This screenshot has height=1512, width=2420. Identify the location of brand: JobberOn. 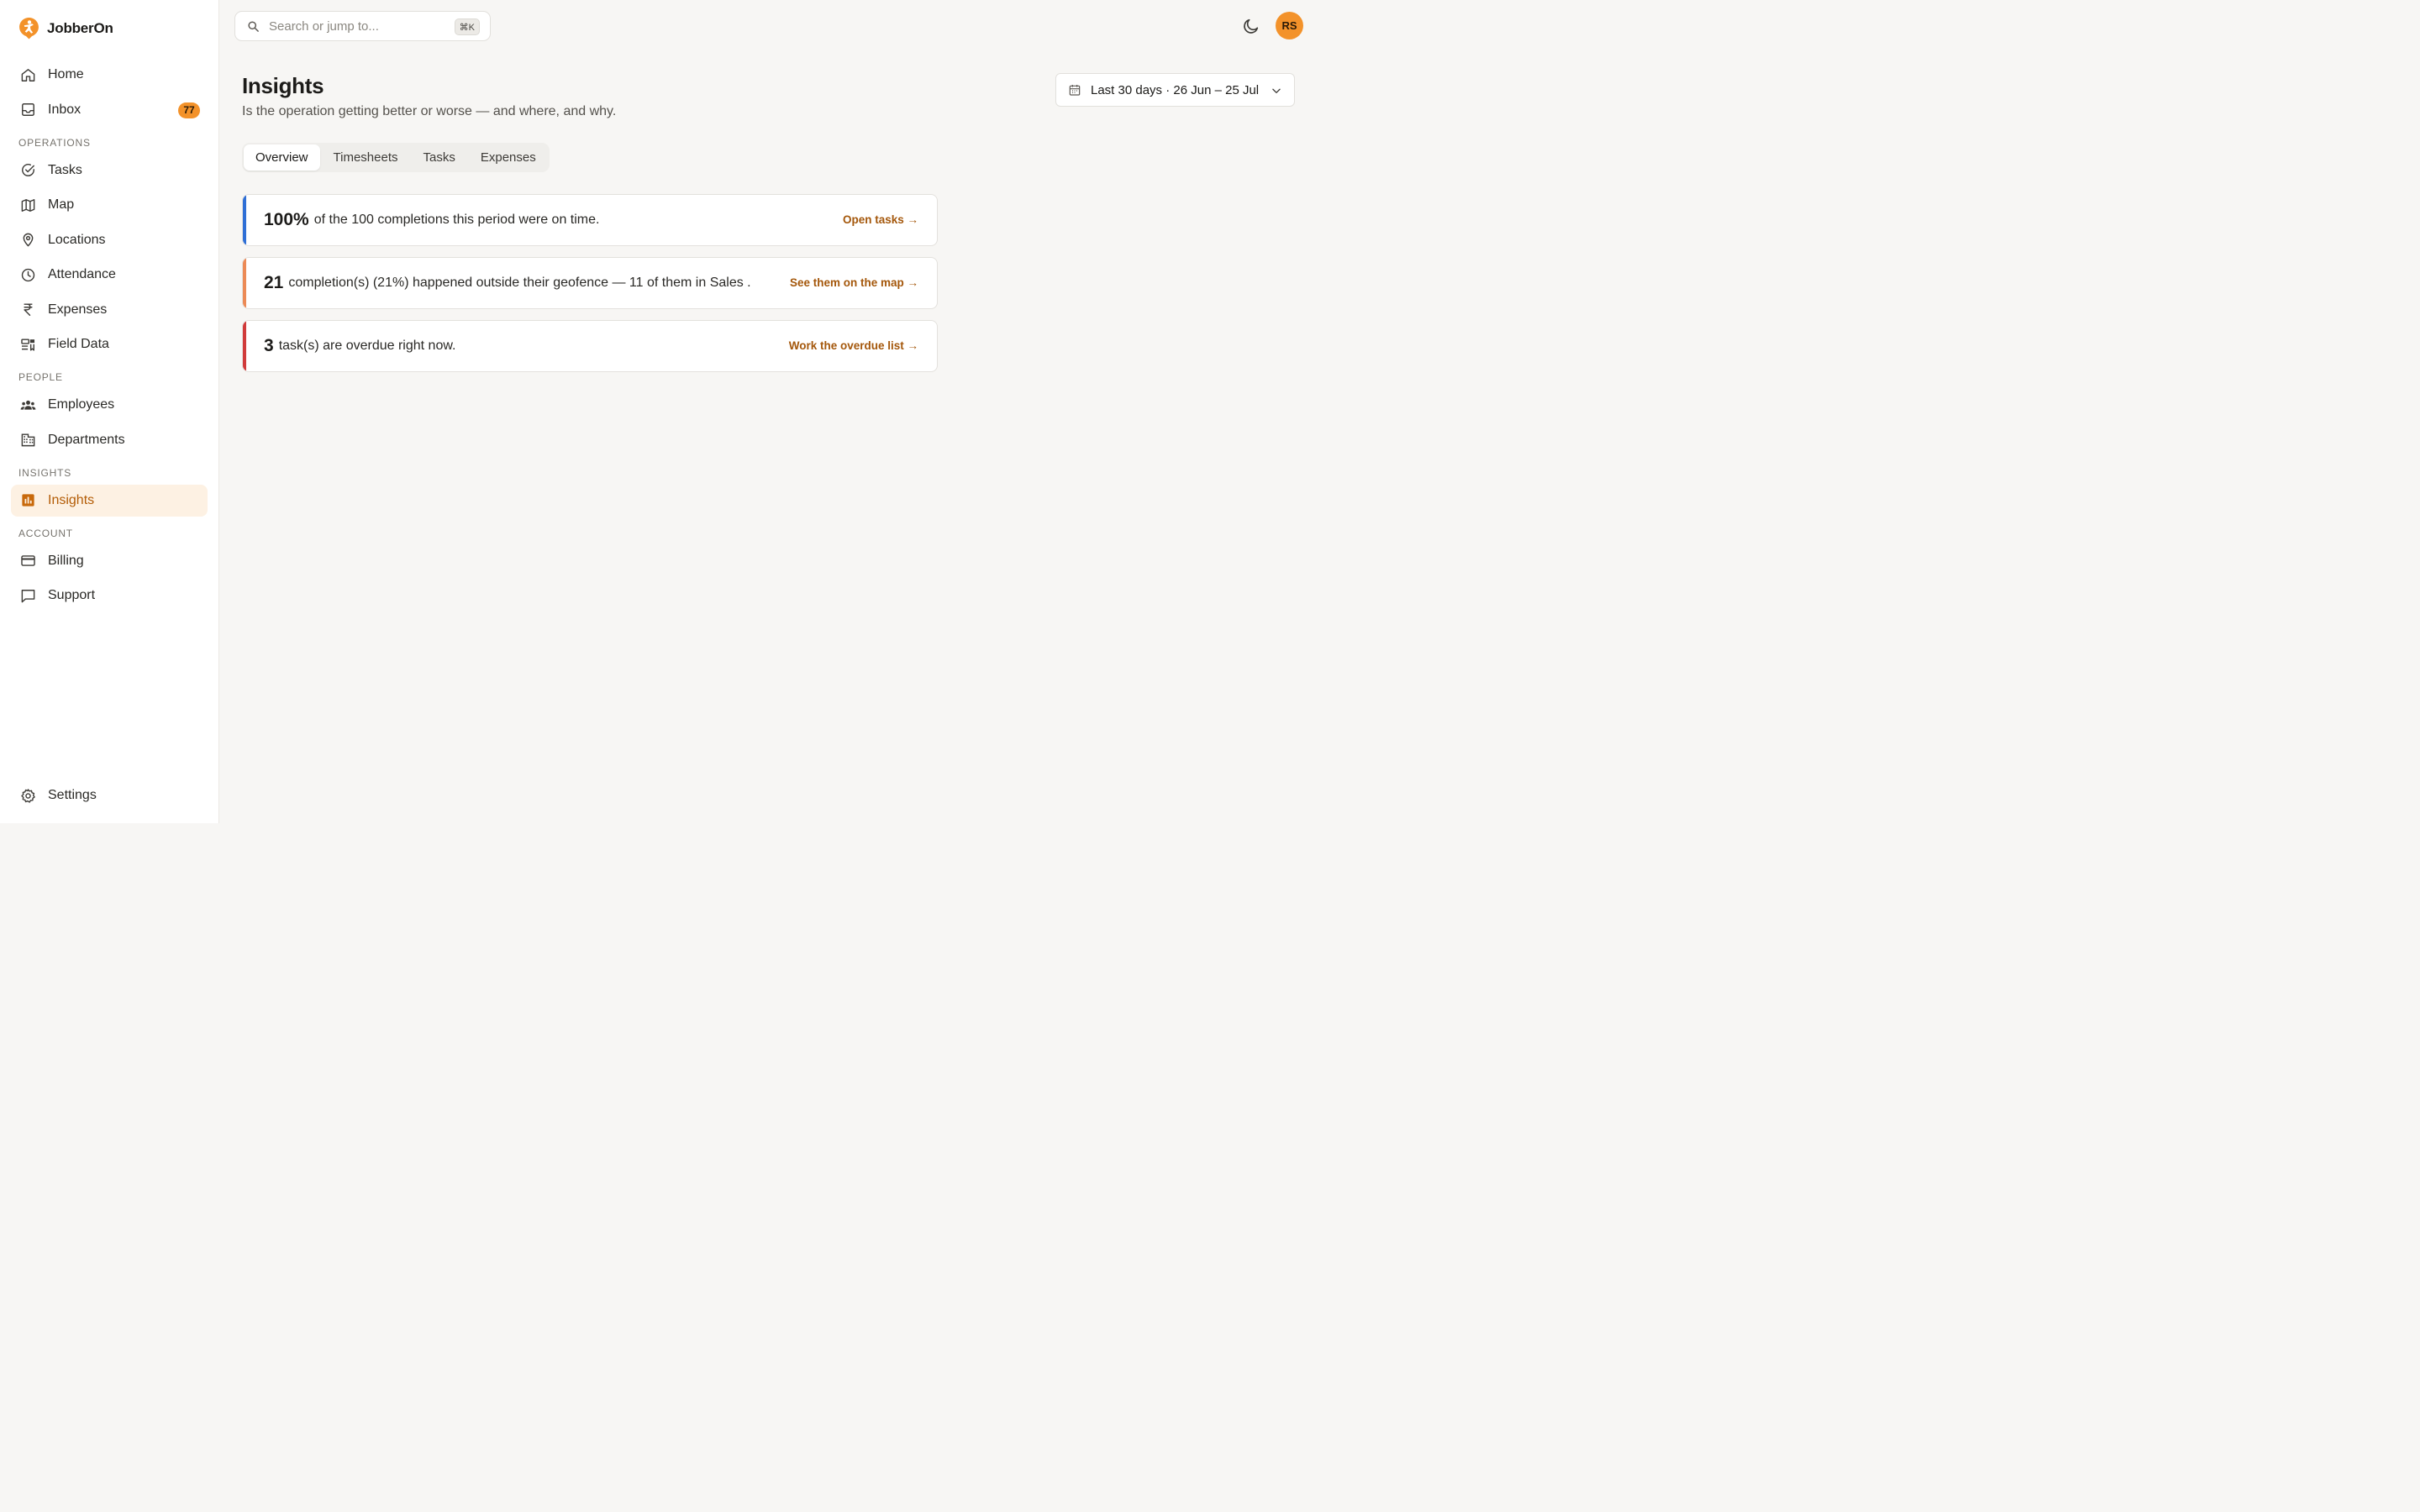
(65, 28).